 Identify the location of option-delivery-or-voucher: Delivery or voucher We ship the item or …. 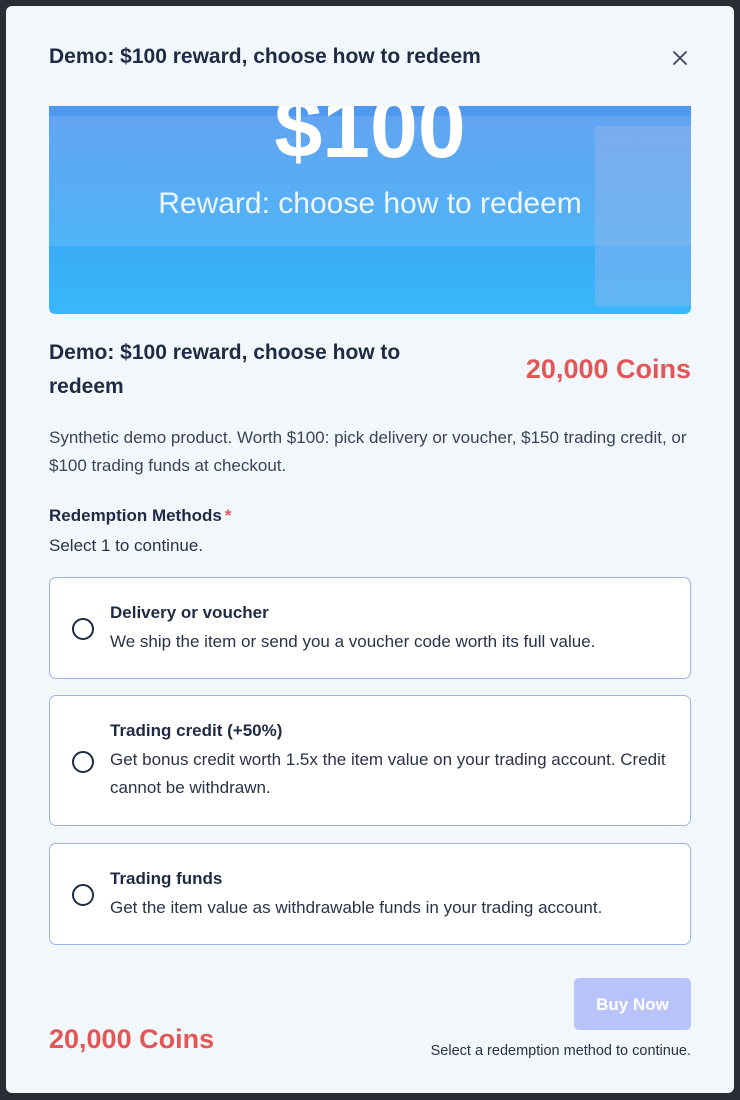
(370, 628).